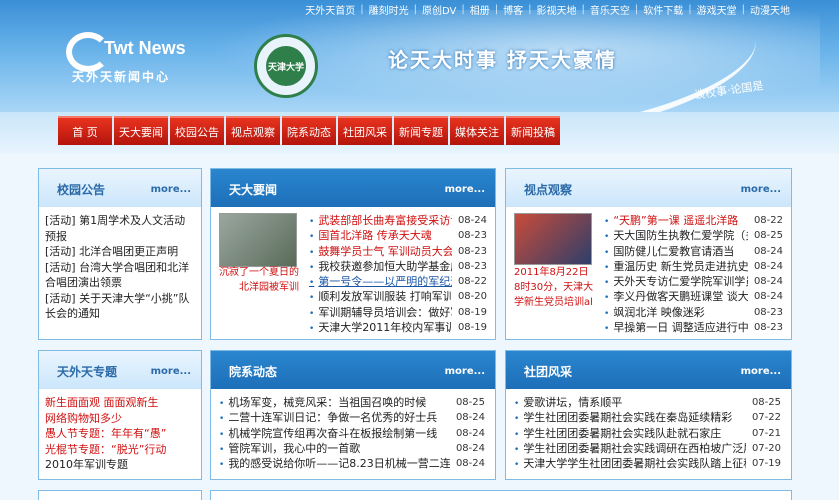 The height and width of the screenshot is (500, 839). What do you see at coordinates (87, 372) in the screenshot?
I see `panel-title: 天外天专题` at bounding box center [87, 372].